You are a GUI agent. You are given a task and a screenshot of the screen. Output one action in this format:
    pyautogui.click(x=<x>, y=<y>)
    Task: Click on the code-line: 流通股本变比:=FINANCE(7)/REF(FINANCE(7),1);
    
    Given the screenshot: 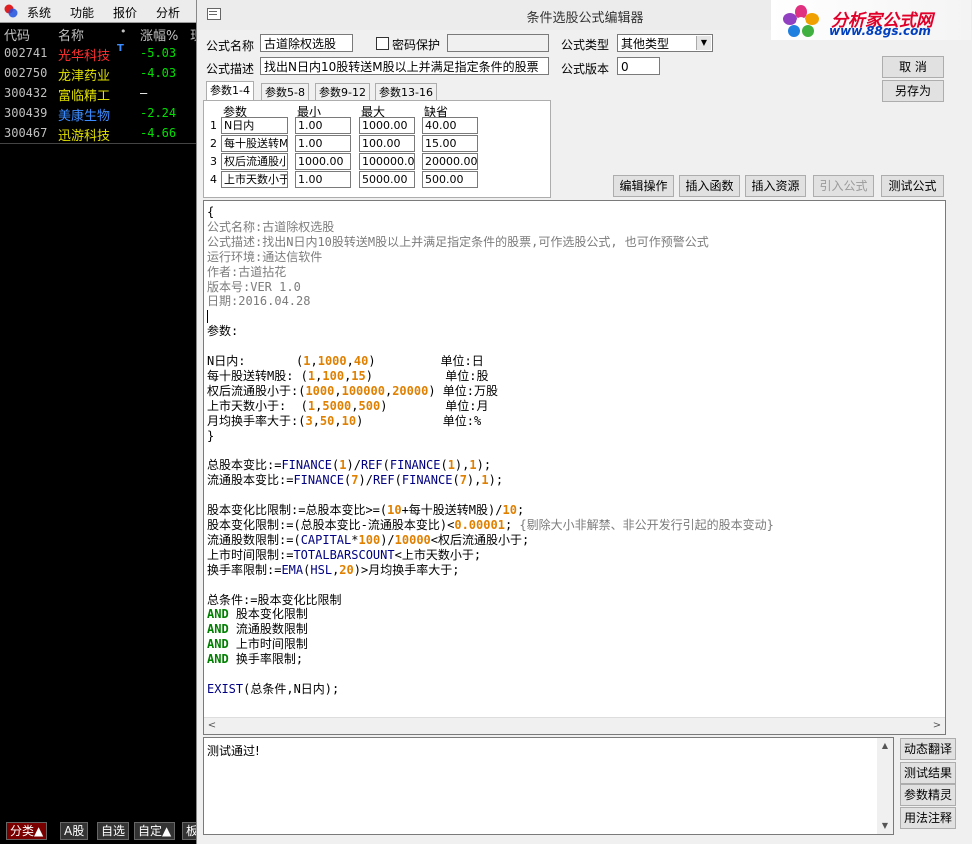 What is the action you would take?
    pyautogui.click(x=490, y=480)
    